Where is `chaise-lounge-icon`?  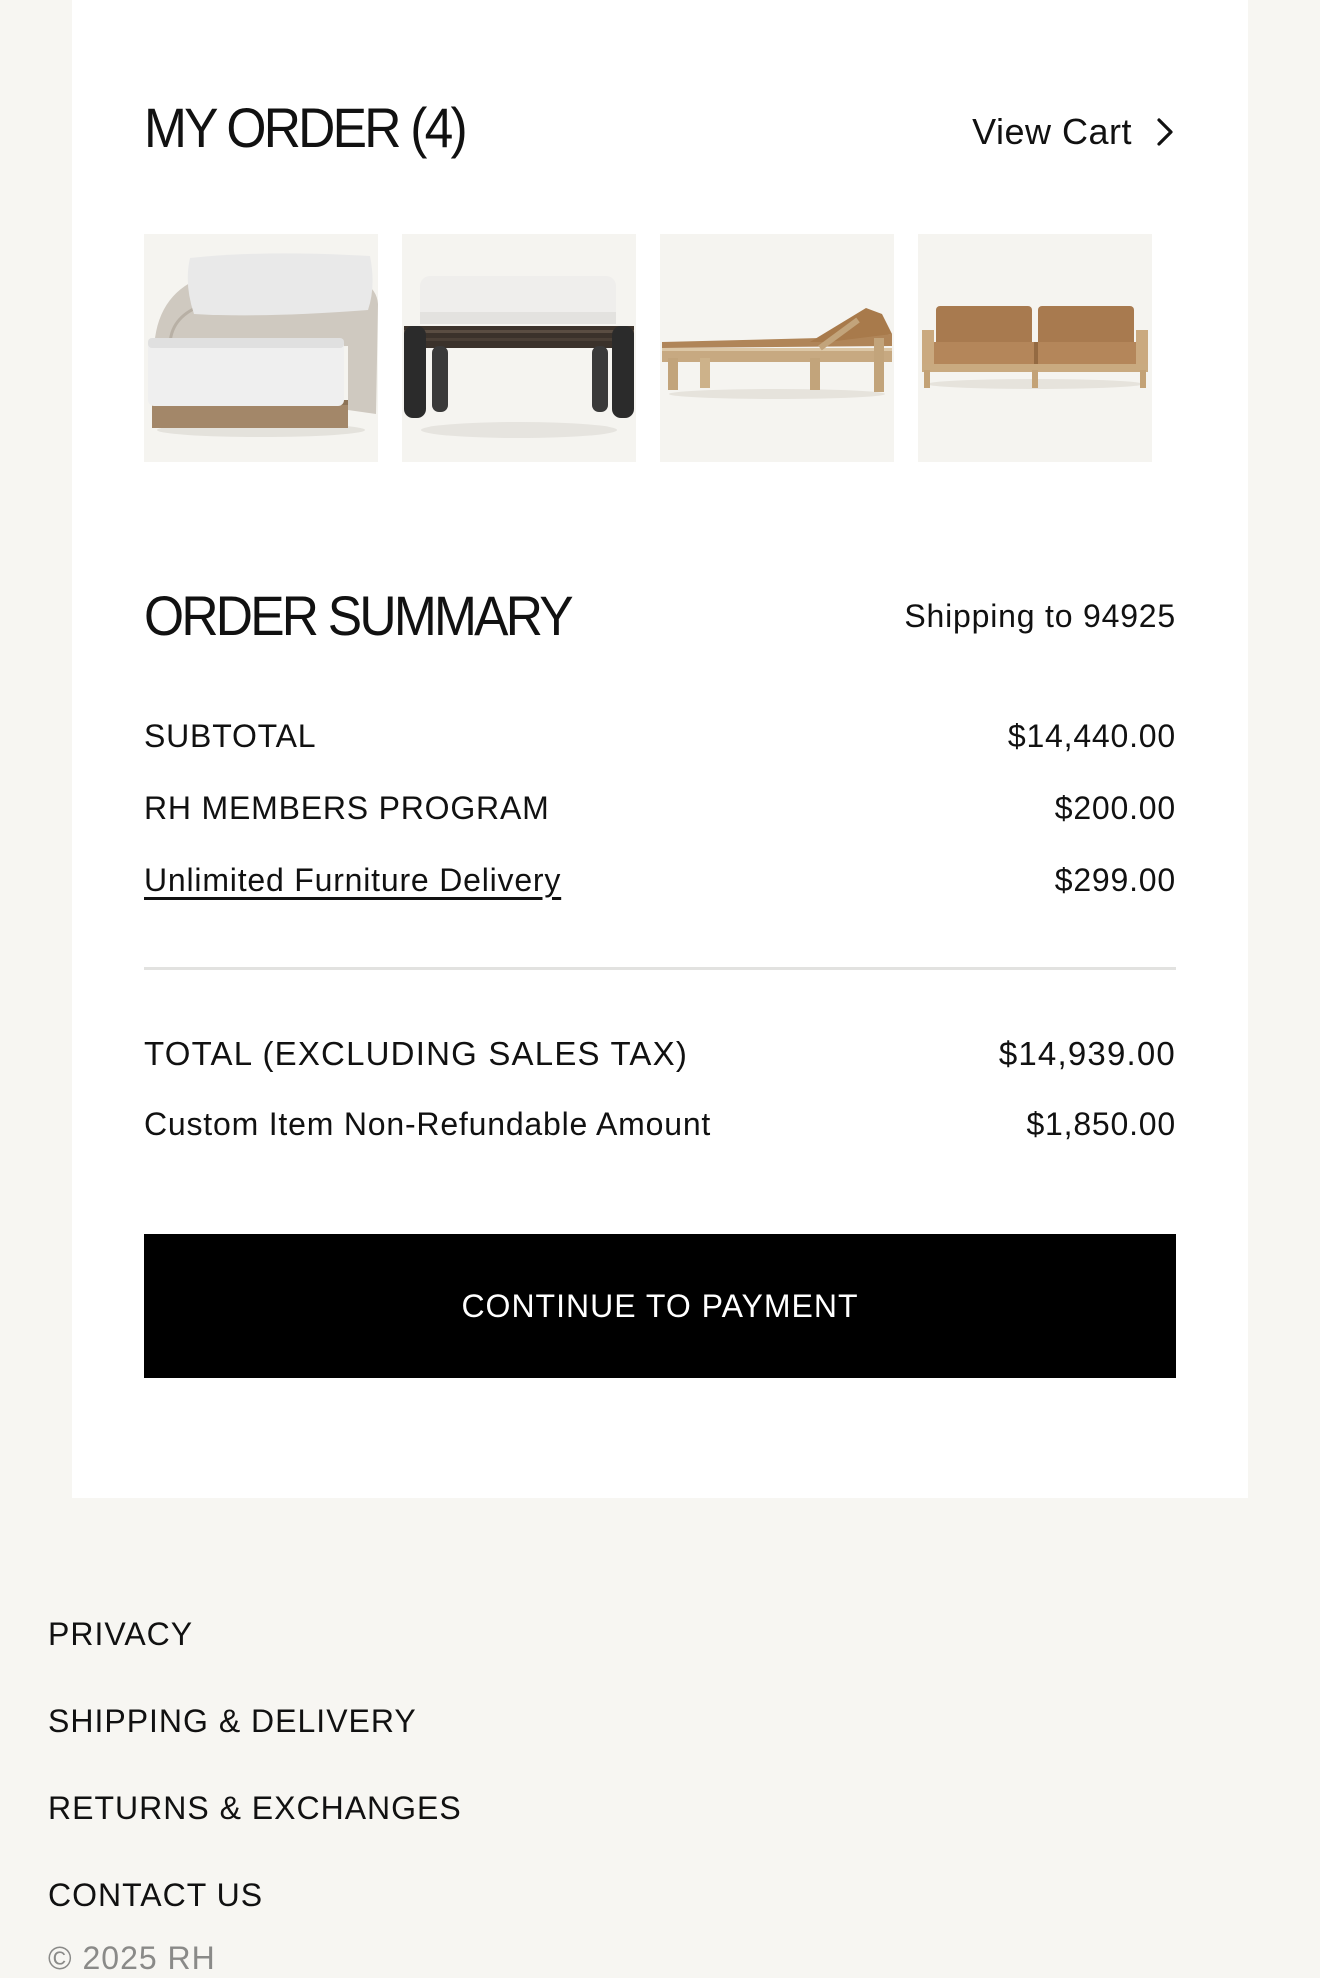 chaise-lounge-icon is located at coordinates (777, 353).